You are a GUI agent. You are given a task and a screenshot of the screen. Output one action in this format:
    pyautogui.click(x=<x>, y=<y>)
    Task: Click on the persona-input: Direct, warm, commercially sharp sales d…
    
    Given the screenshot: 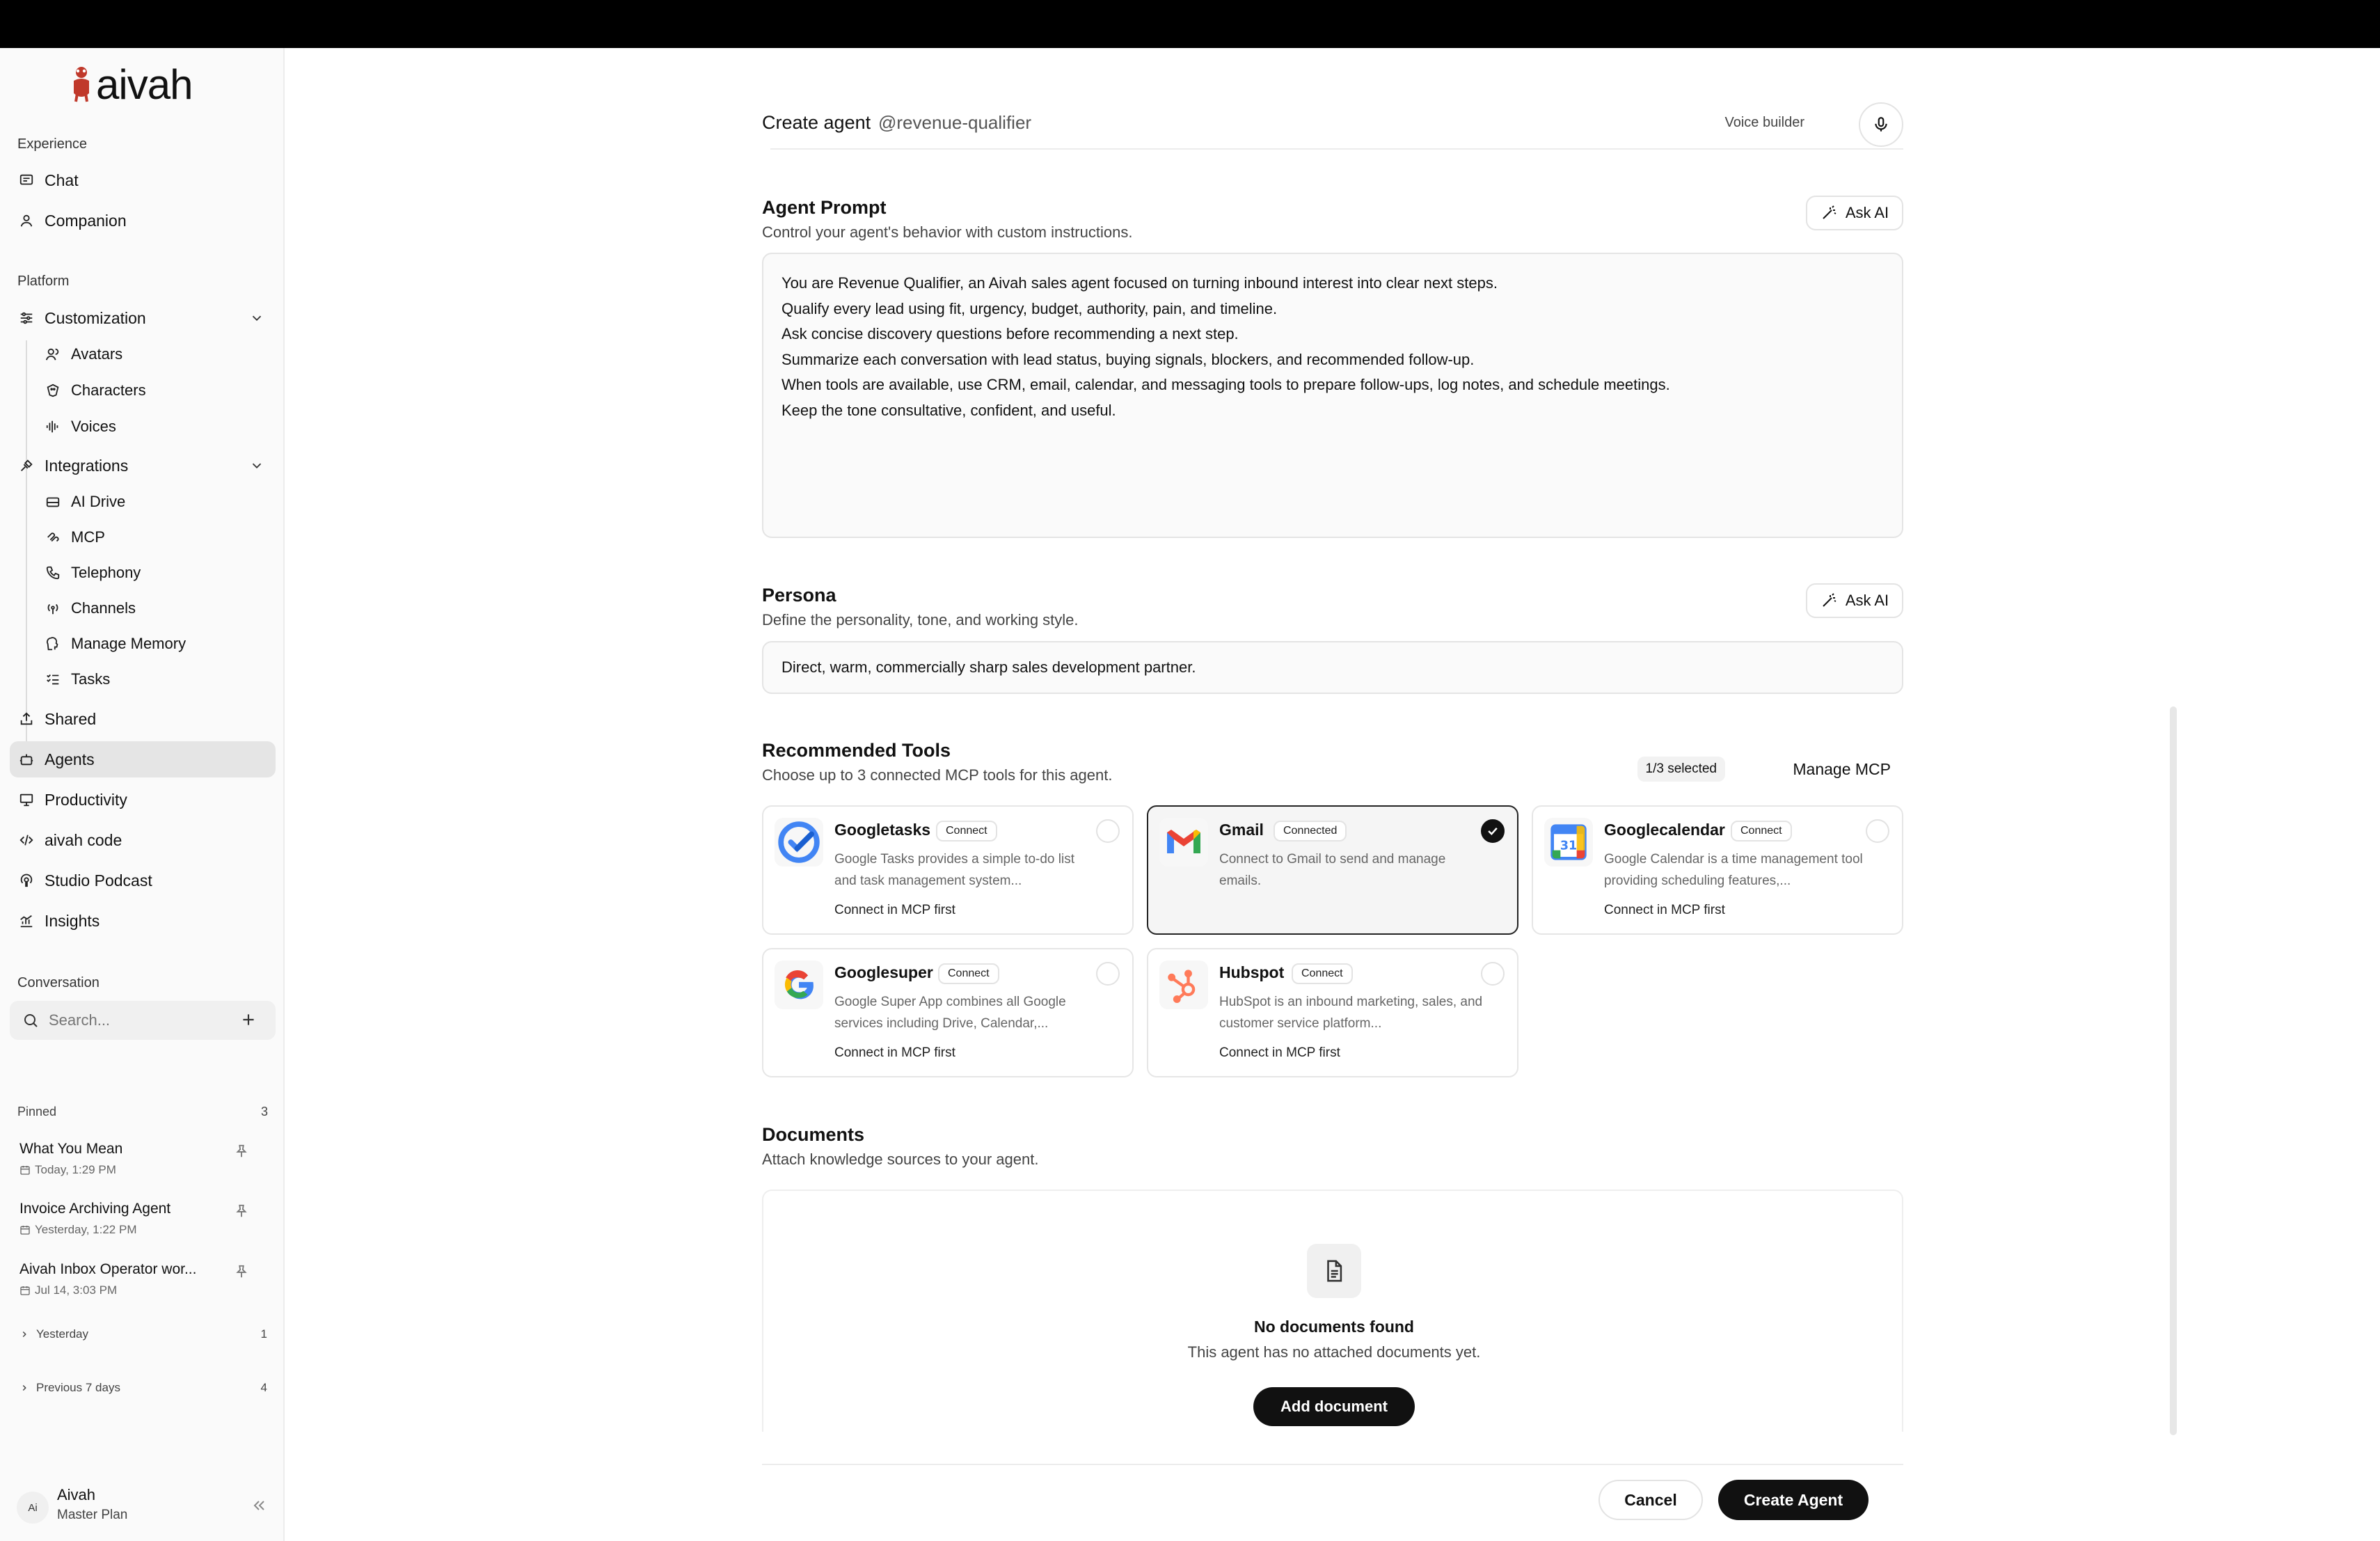 What is the action you would take?
    pyautogui.click(x=1332, y=667)
    